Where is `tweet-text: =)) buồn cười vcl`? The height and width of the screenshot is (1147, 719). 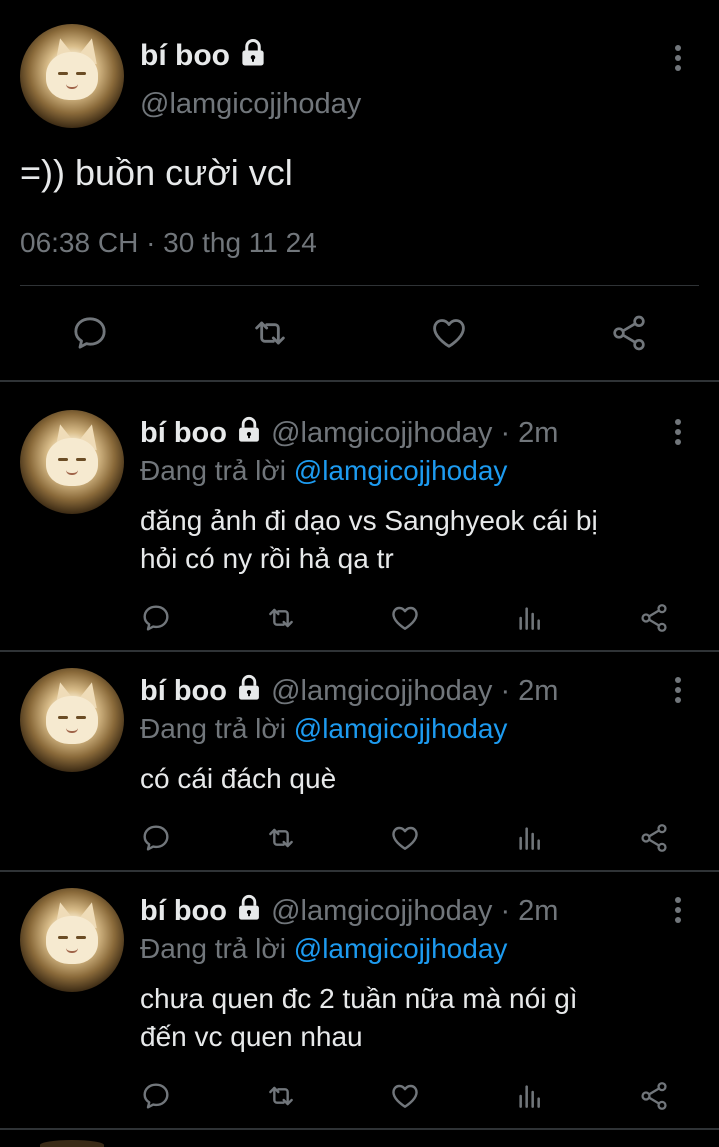
tweet-text: =)) buồn cười vcl is located at coordinates (156, 172).